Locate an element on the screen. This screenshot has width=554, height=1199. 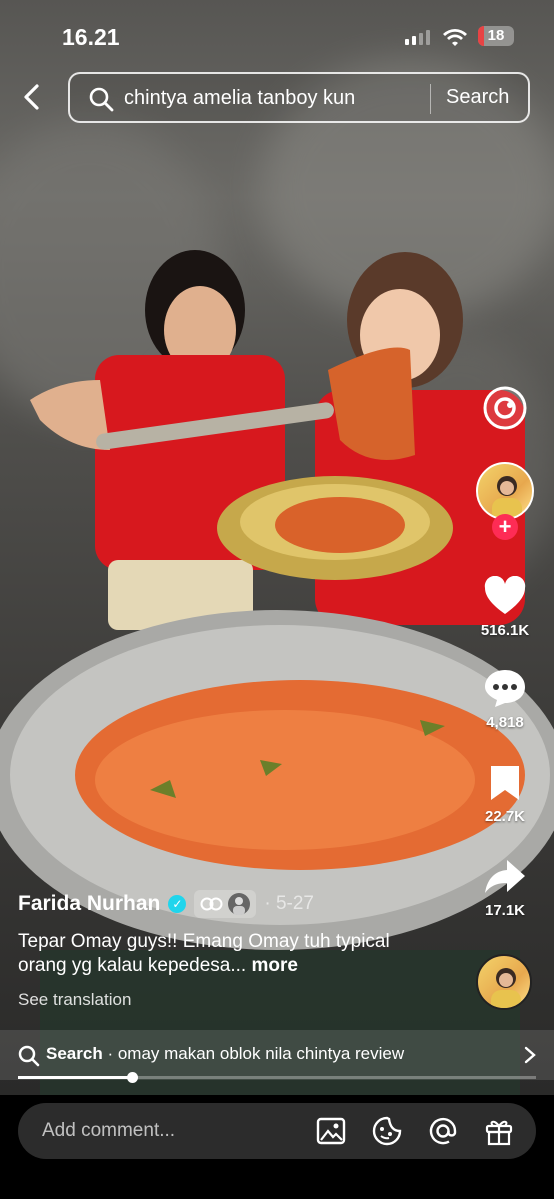
verified-badge-icon: ✓ is located at coordinates (177, 904).